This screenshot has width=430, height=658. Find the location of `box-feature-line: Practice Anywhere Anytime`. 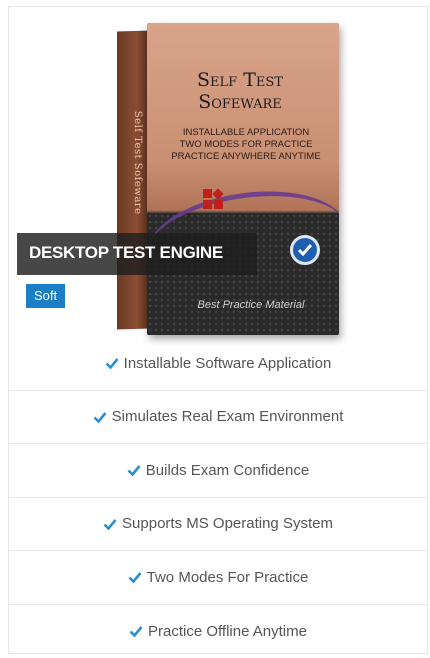

box-feature-line: Practice Anywhere Anytime is located at coordinates (246, 156).